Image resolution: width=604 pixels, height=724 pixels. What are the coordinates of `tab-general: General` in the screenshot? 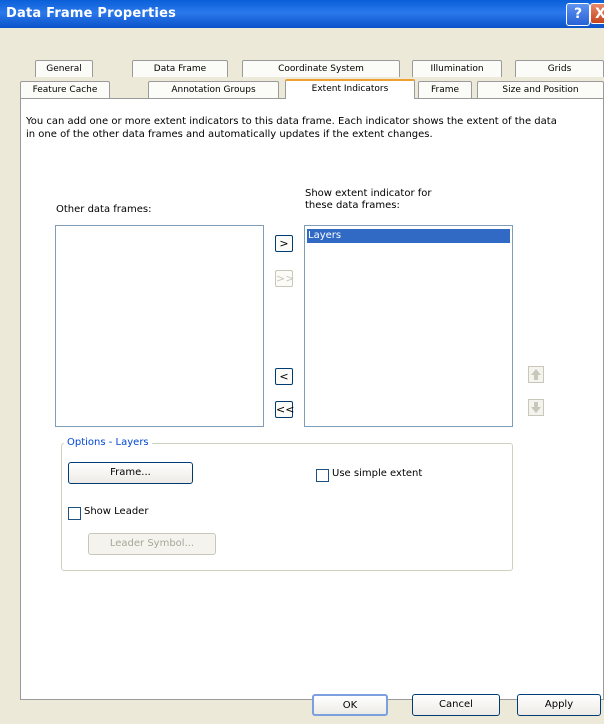 It's located at (64, 68).